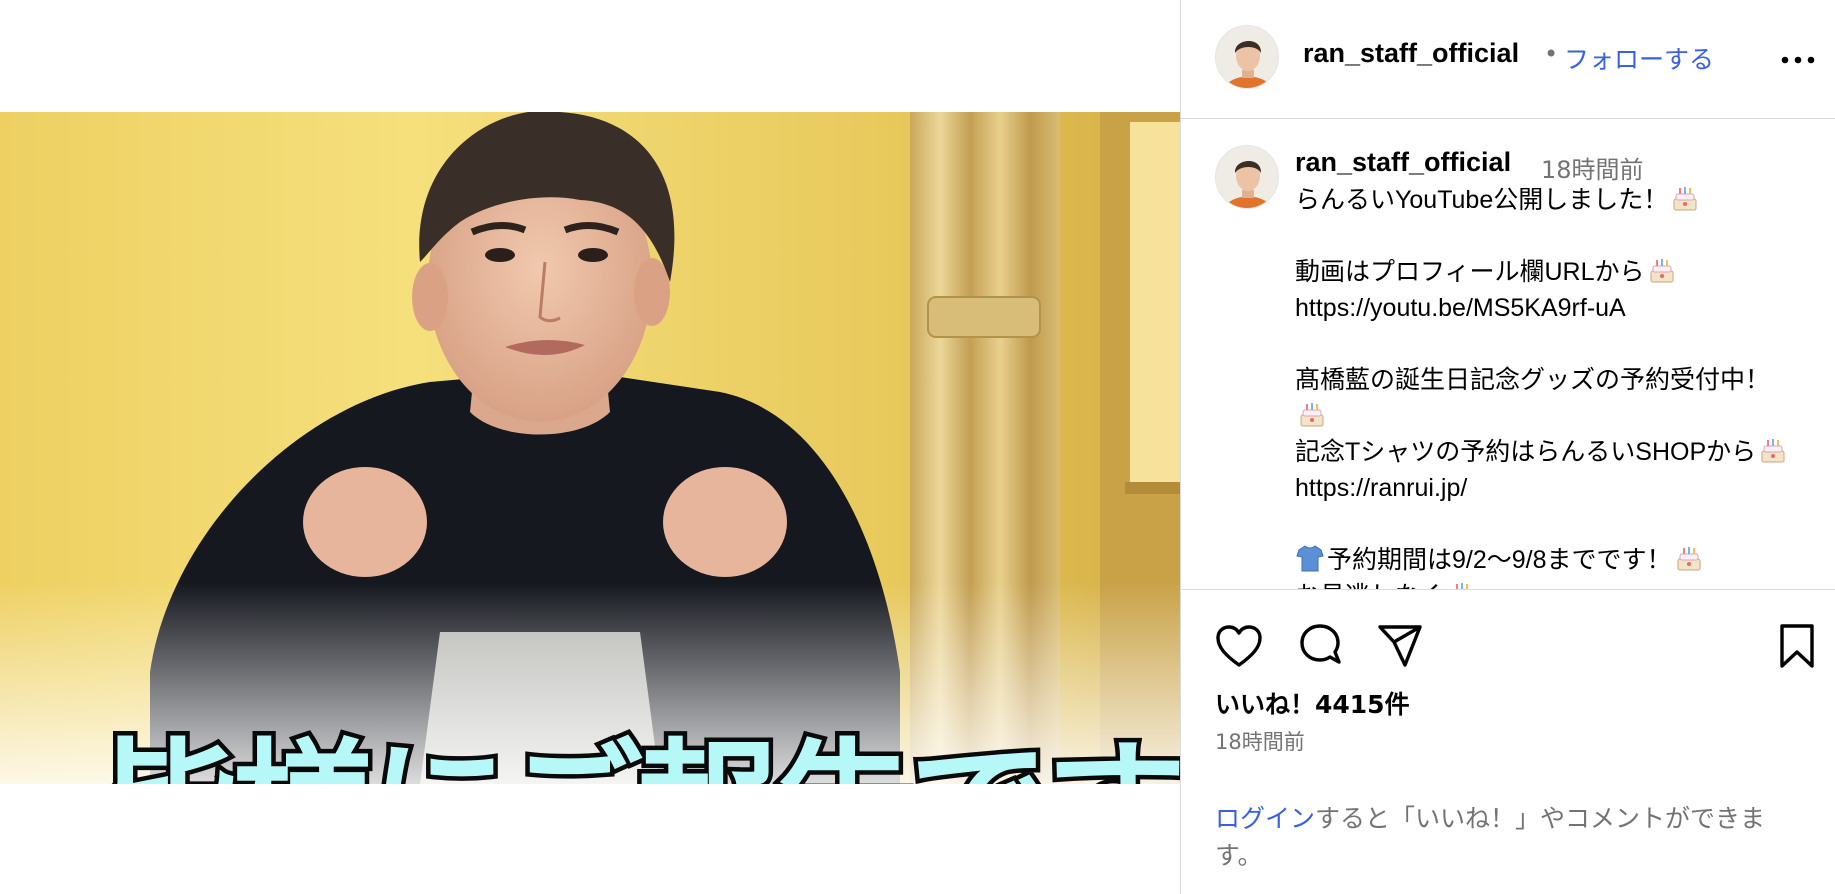  Describe the element at coordinates (1403, 162) in the screenshot. I see `caption-username: ran_staff_official` at that location.